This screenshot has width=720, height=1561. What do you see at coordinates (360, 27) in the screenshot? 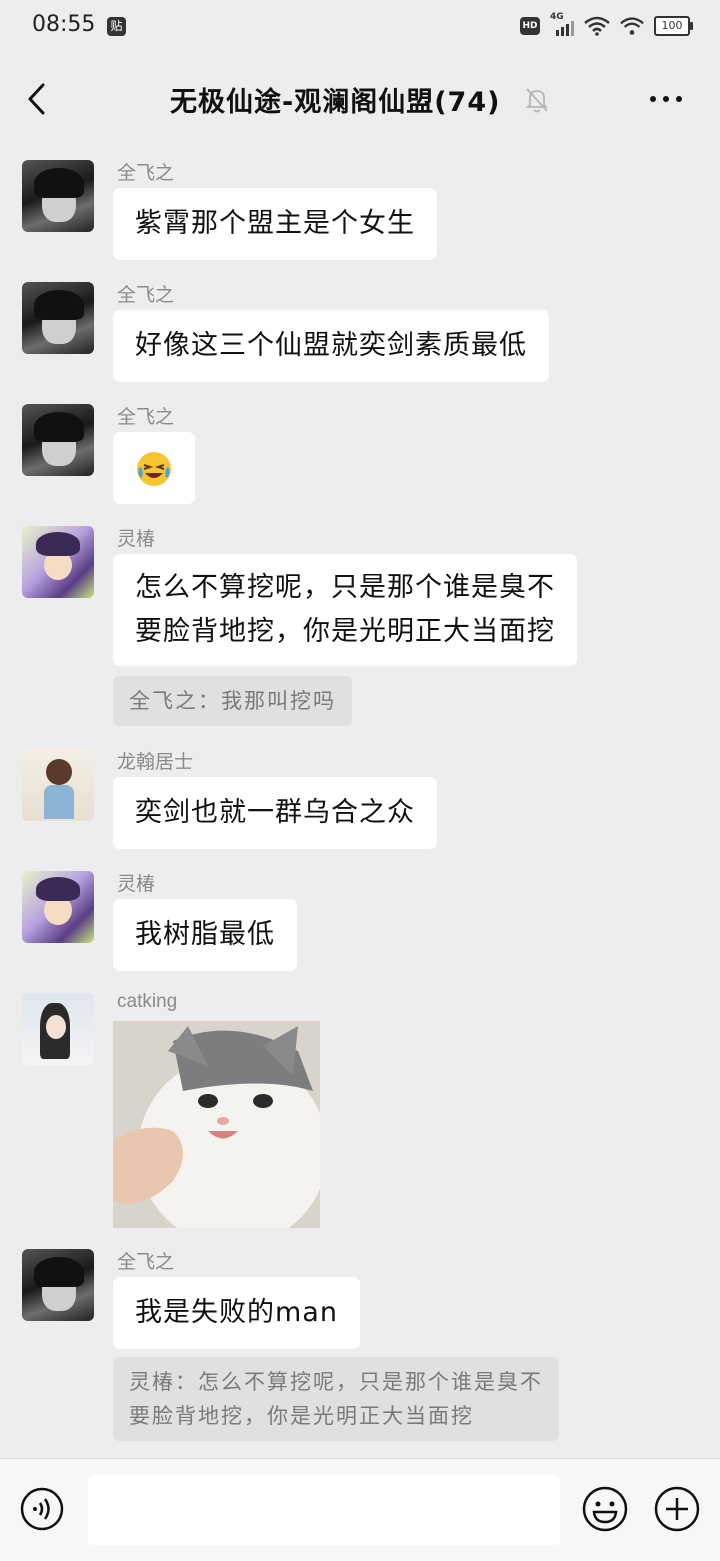
I see `status-bar: 08:55 贴 HD 4G 100` at bounding box center [360, 27].